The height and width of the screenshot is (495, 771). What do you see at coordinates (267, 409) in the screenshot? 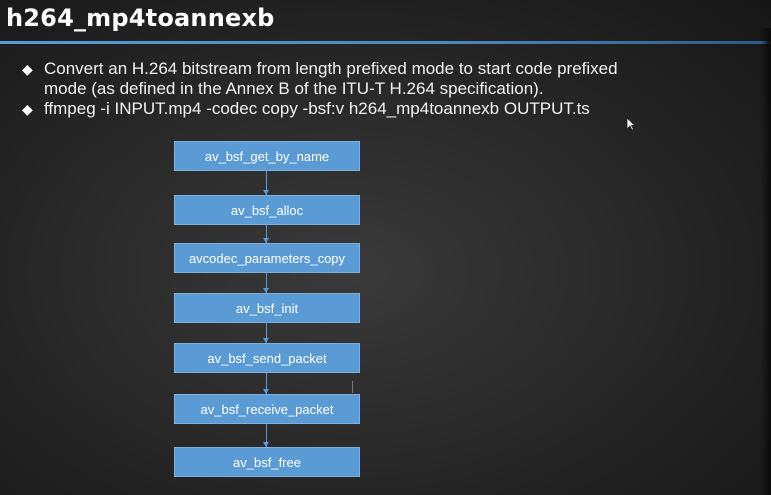
I see `flow-step-receive-packet: av_bsf_receive_packet` at bounding box center [267, 409].